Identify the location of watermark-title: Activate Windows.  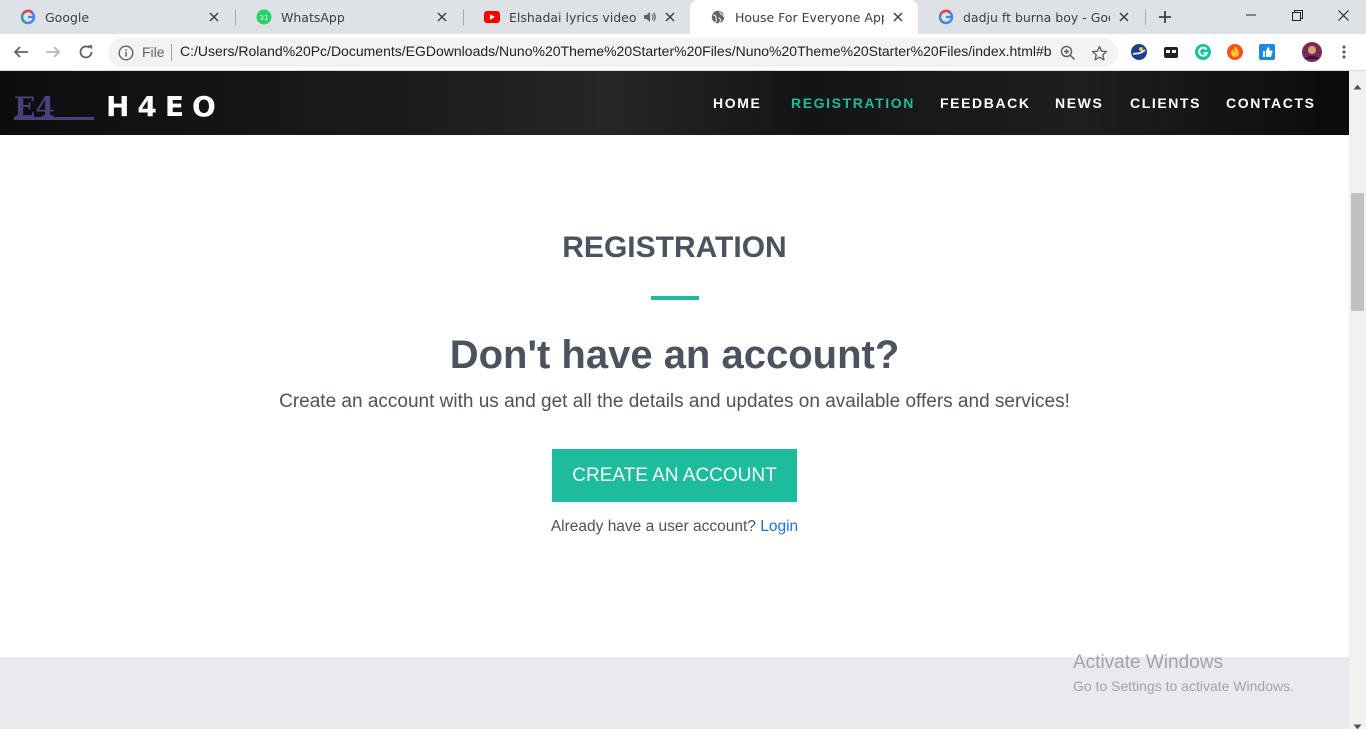
(1148, 662).